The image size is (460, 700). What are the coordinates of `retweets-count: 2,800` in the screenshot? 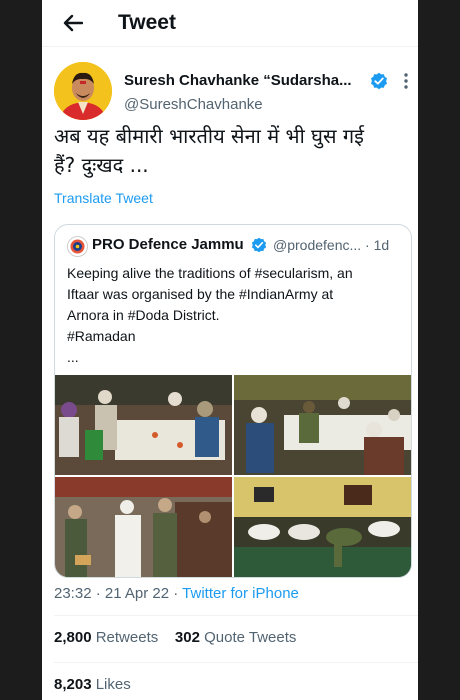 It's located at (73, 637).